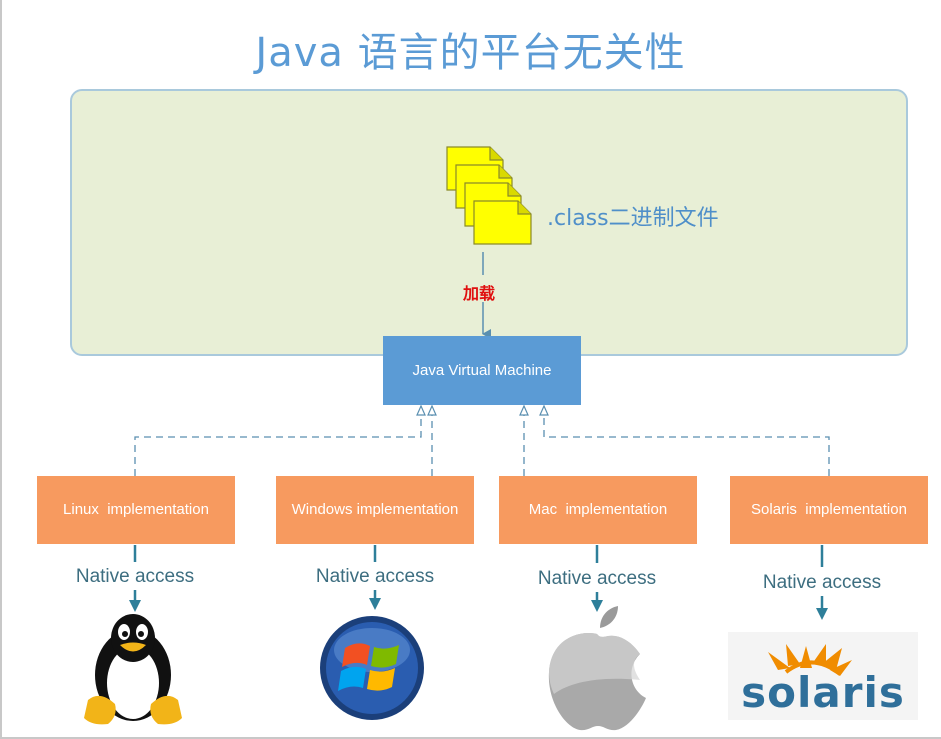 This screenshot has height=739, width=941. What do you see at coordinates (482, 444) in the screenshot?
I see `dashed-connectors` at bounding box center [482, 444].